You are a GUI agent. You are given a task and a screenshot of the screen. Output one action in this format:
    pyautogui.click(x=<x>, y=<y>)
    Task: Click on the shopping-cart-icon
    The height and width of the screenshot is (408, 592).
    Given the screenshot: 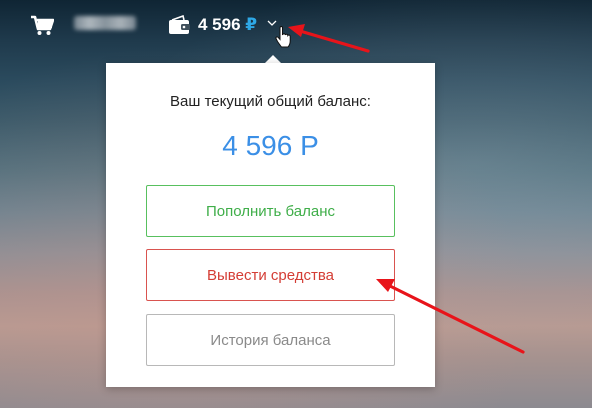 What is the action you would take?
    pyautogui.click(x=42, y=25)
    